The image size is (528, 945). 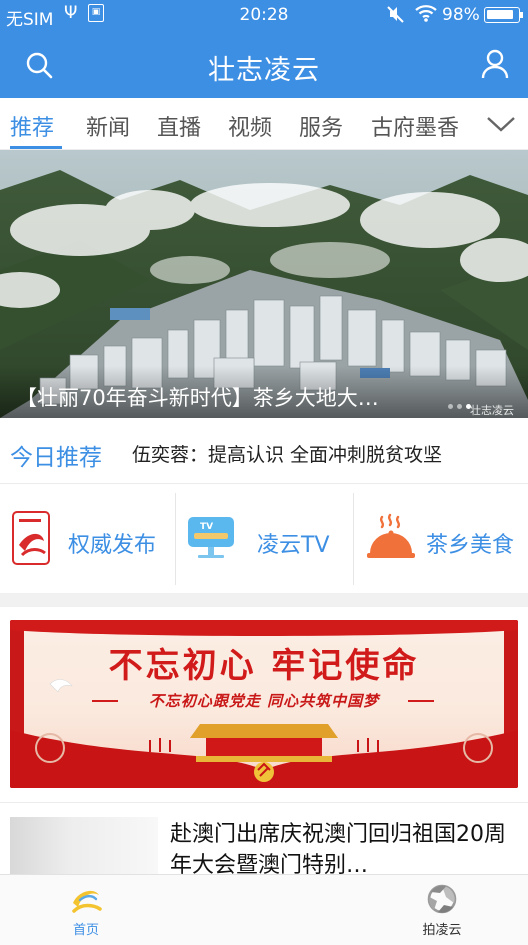 I want to click on today-recommend-label: 今日推荐, so click(x=56, y=458).